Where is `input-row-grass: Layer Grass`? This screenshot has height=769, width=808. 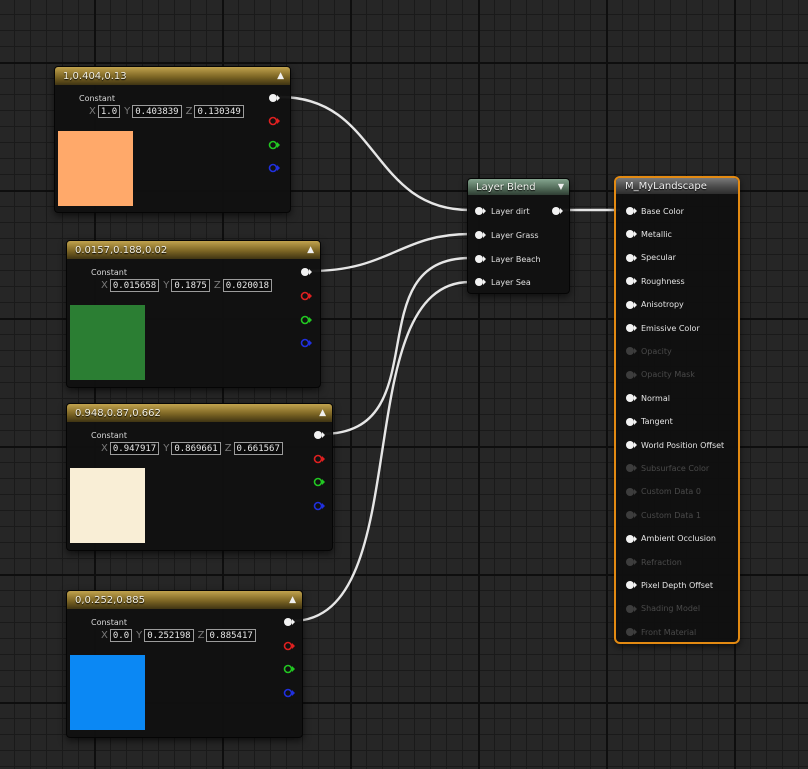
input-row-grass: Layer Grass is located at coordinates (506, 235).